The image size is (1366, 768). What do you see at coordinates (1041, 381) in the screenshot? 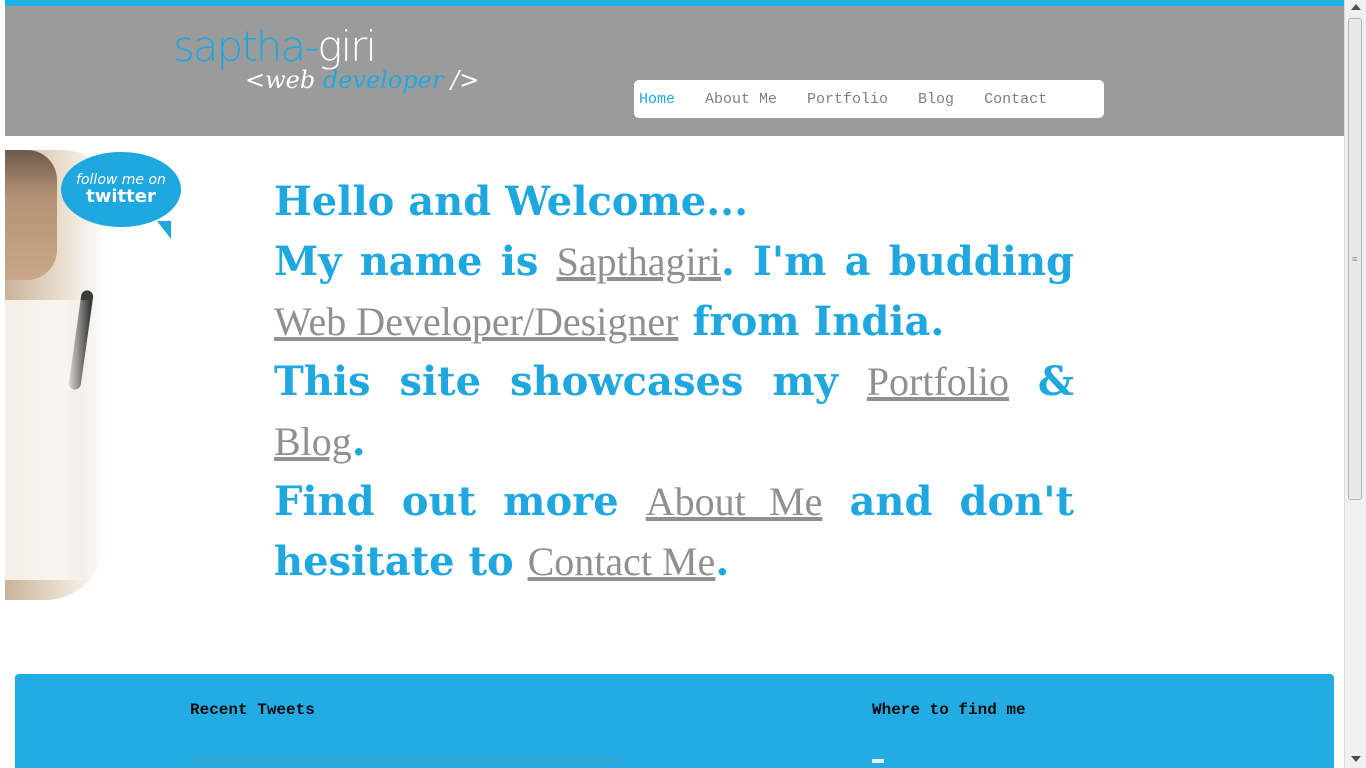
I see `intro-text-segment: &` at bounding box center [1041, 381].